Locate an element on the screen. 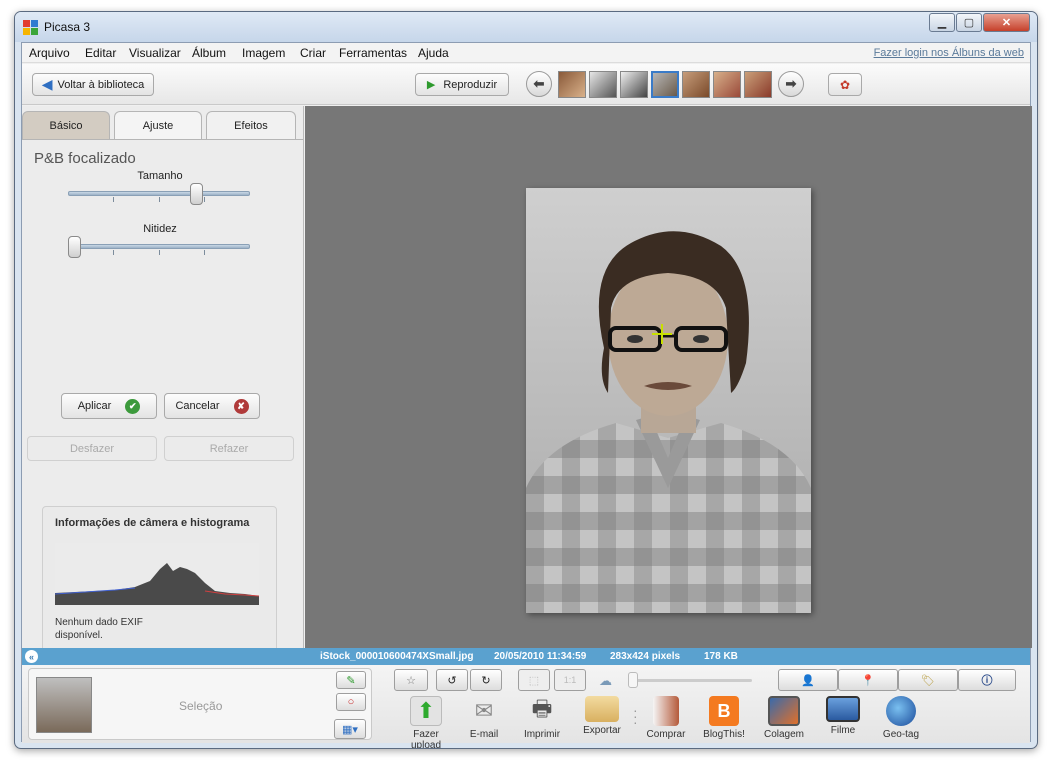 The image size is (1054, 768). menu-imagem: Imagem is located at coordinates (263, 53).